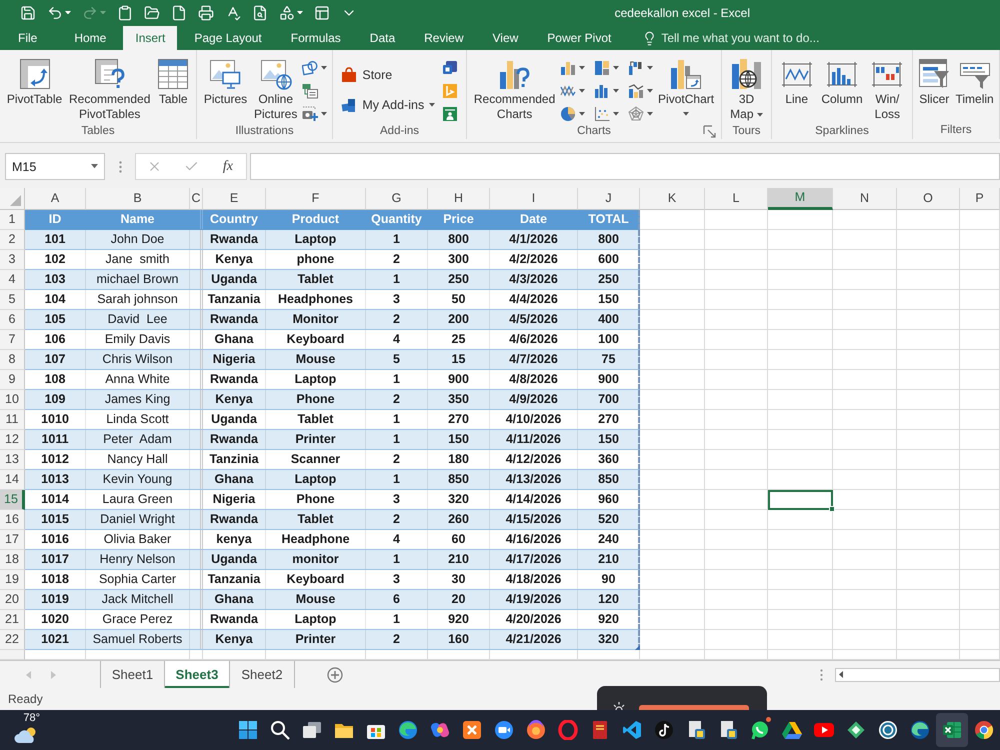 The height and width of the screenshot is (750, 1000). What do you see at coordinates (917, 675) in the screenshot?
I see `horizontal-scrollbar` at bounding box center [917, 675].